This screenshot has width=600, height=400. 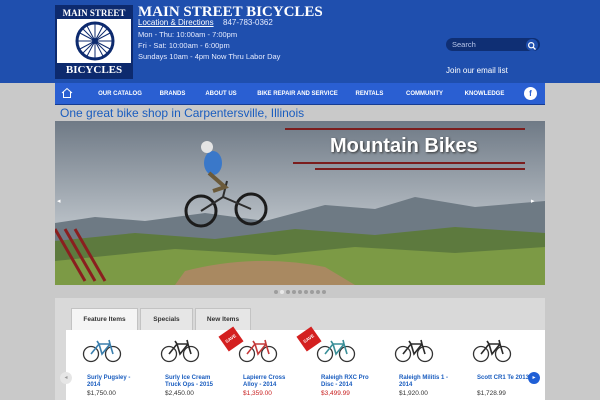 I want to click on home-icon, so click(x=67, y=93).